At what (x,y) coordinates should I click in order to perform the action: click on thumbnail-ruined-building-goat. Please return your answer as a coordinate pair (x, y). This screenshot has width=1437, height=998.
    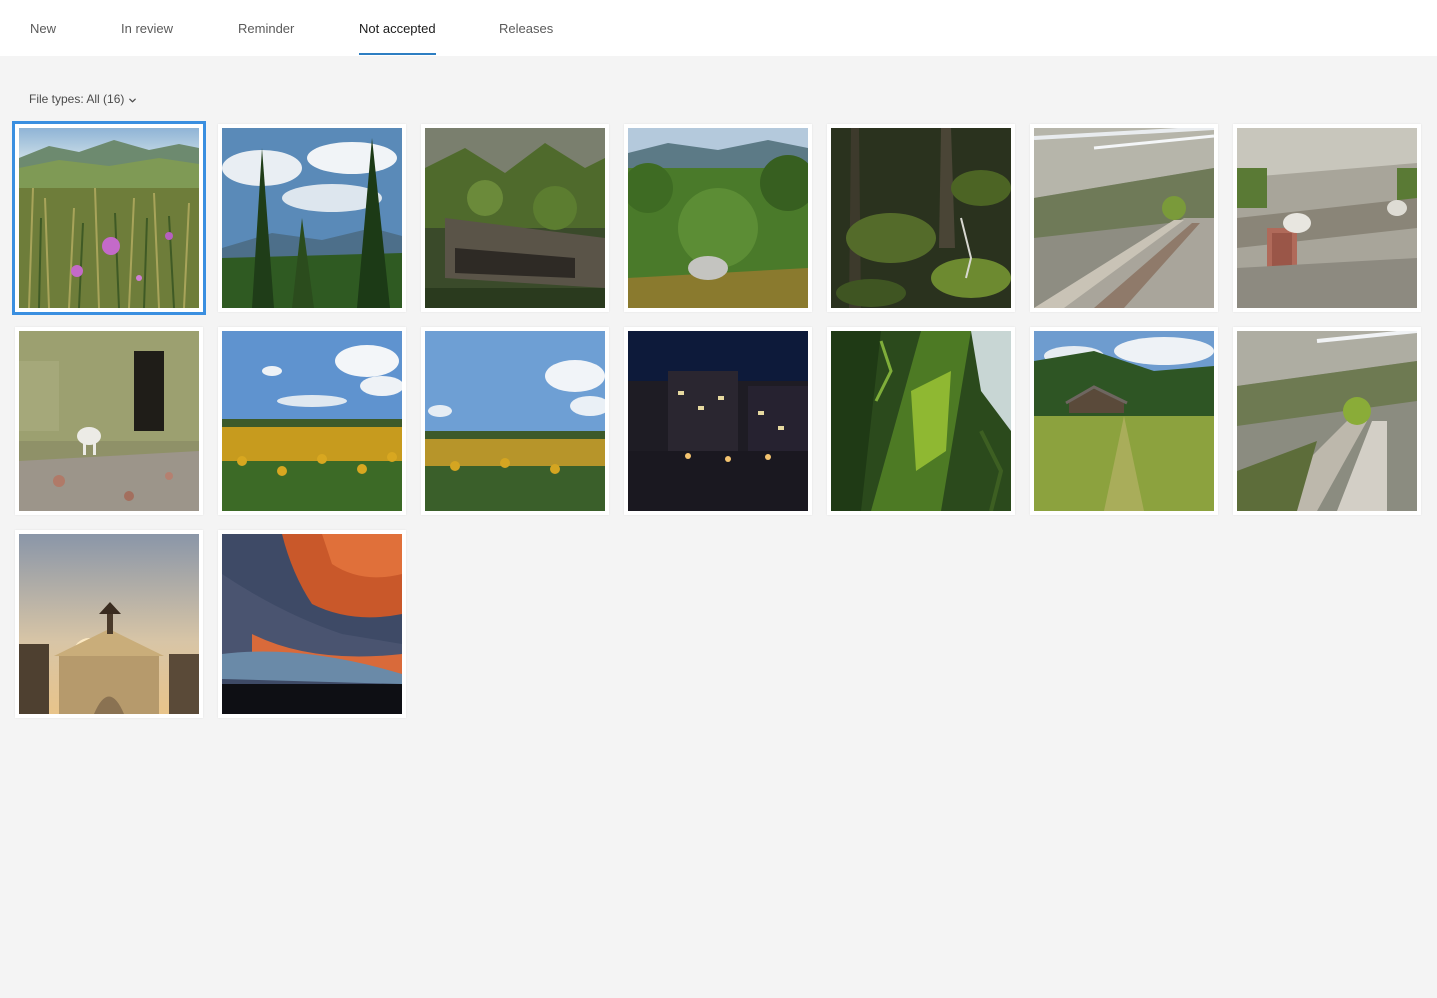
    Looking at the image, I should click on (109, 421).